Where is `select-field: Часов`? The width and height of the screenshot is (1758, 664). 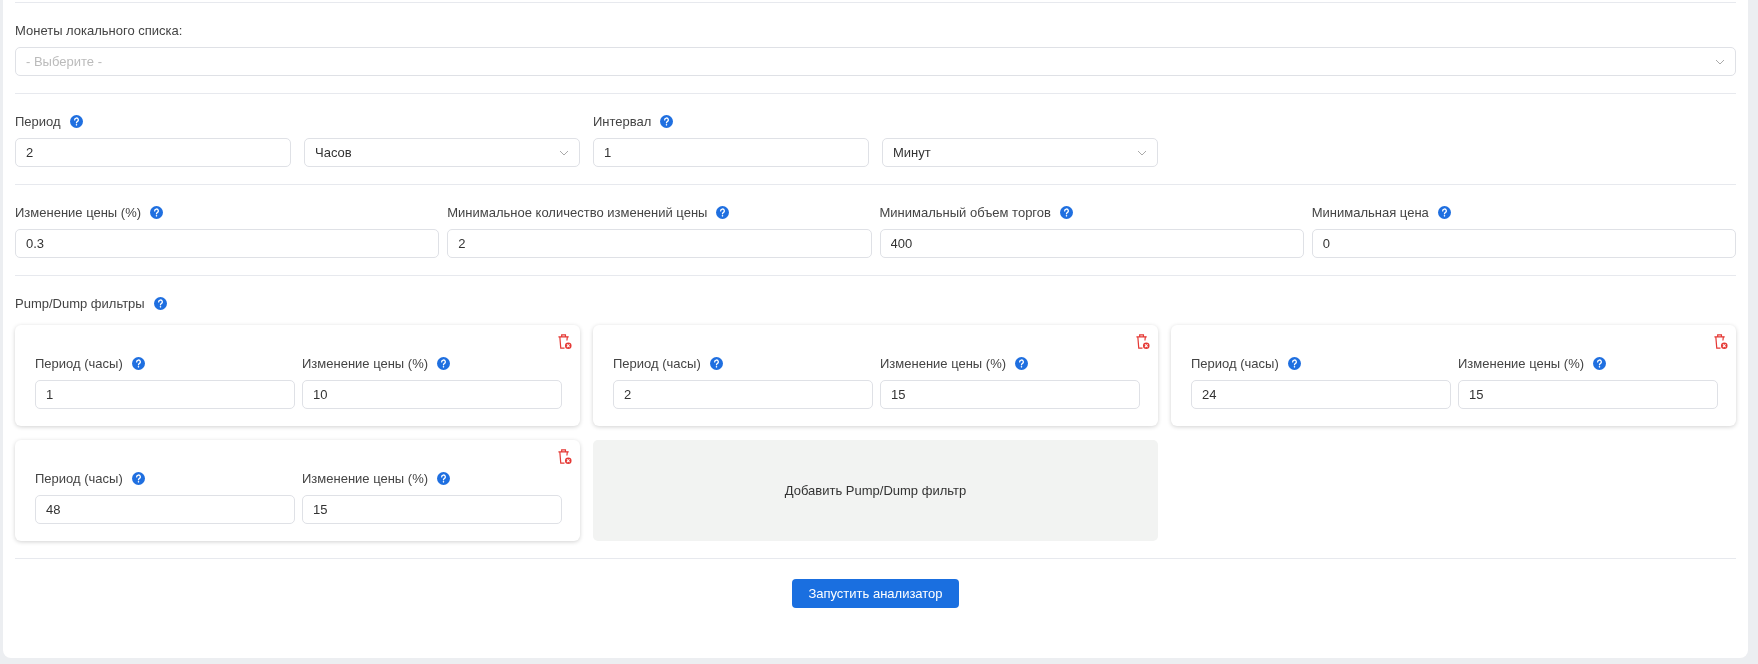 select-field: Часов is located at coordinates (442, 152).